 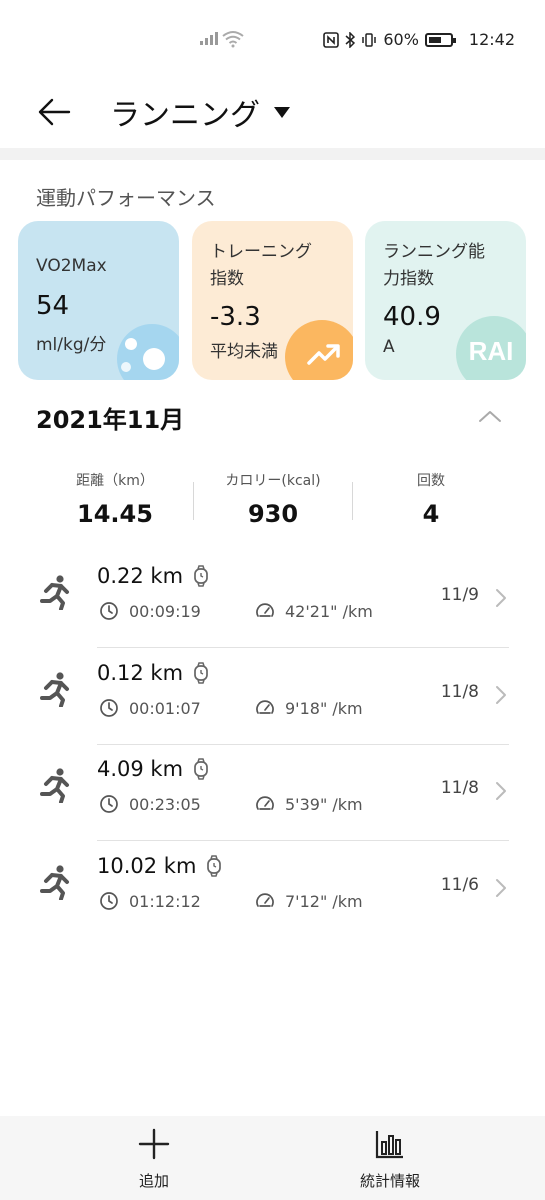 I want to click on record-duration: 00:01:07, so click(x=177, y=708).